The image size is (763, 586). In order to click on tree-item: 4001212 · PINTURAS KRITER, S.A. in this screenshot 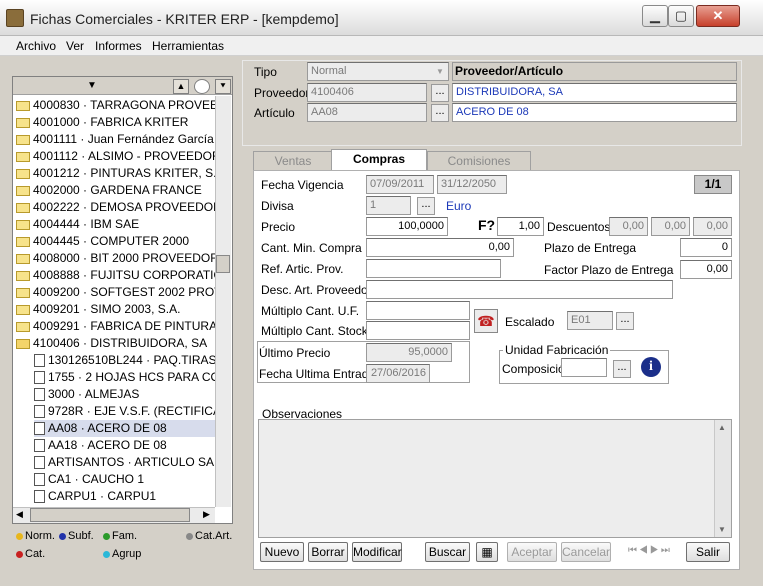, I will do `click(116, 173)`.